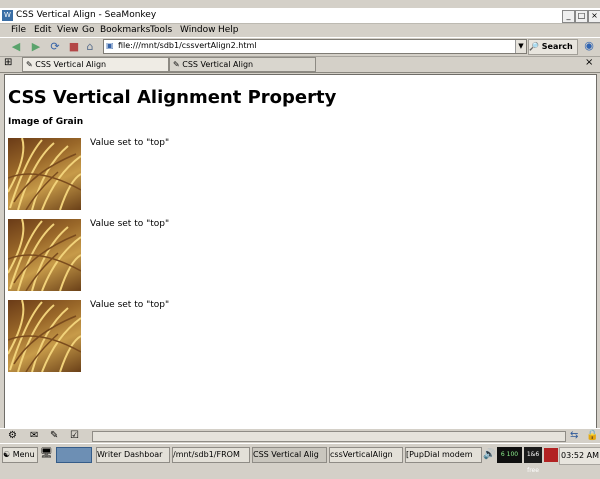 The image size is (600, 479). What do you see at coordinates (55, 46) in the screenshot?
I see `reload-icon: ⟳` at bounding box center [55, 46].